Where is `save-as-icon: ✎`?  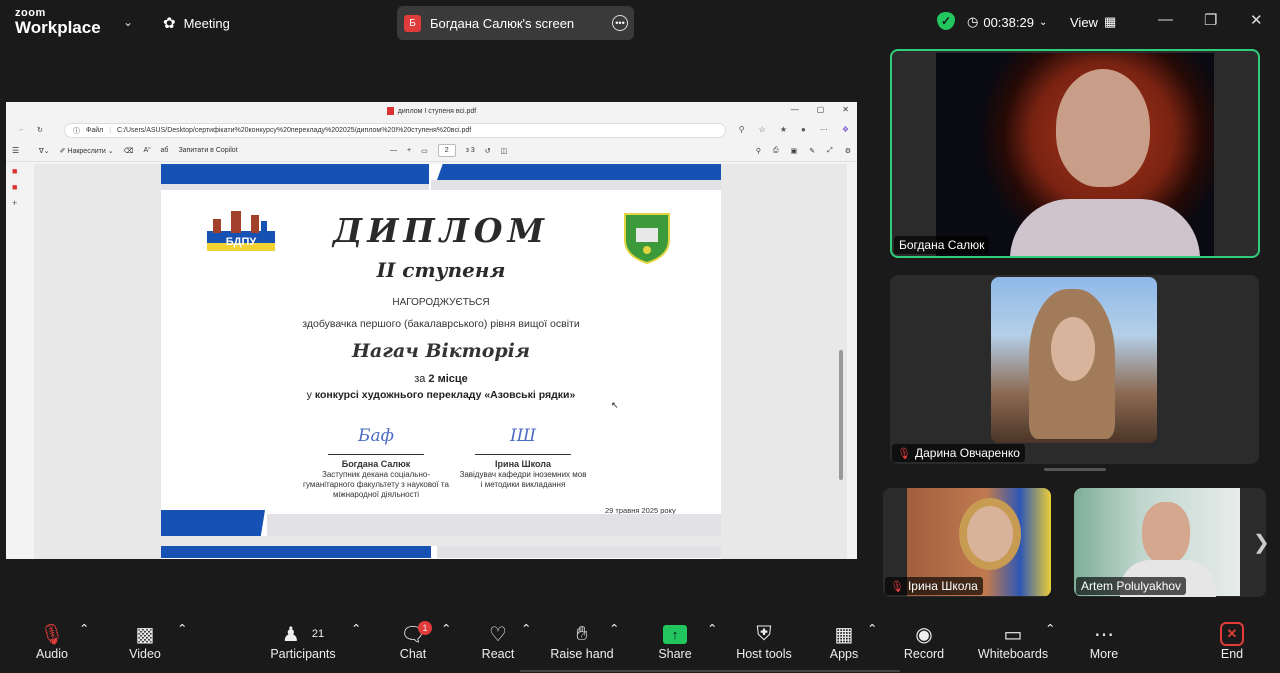 save-as-icon: ✎ is located at coordinates (812, 151).